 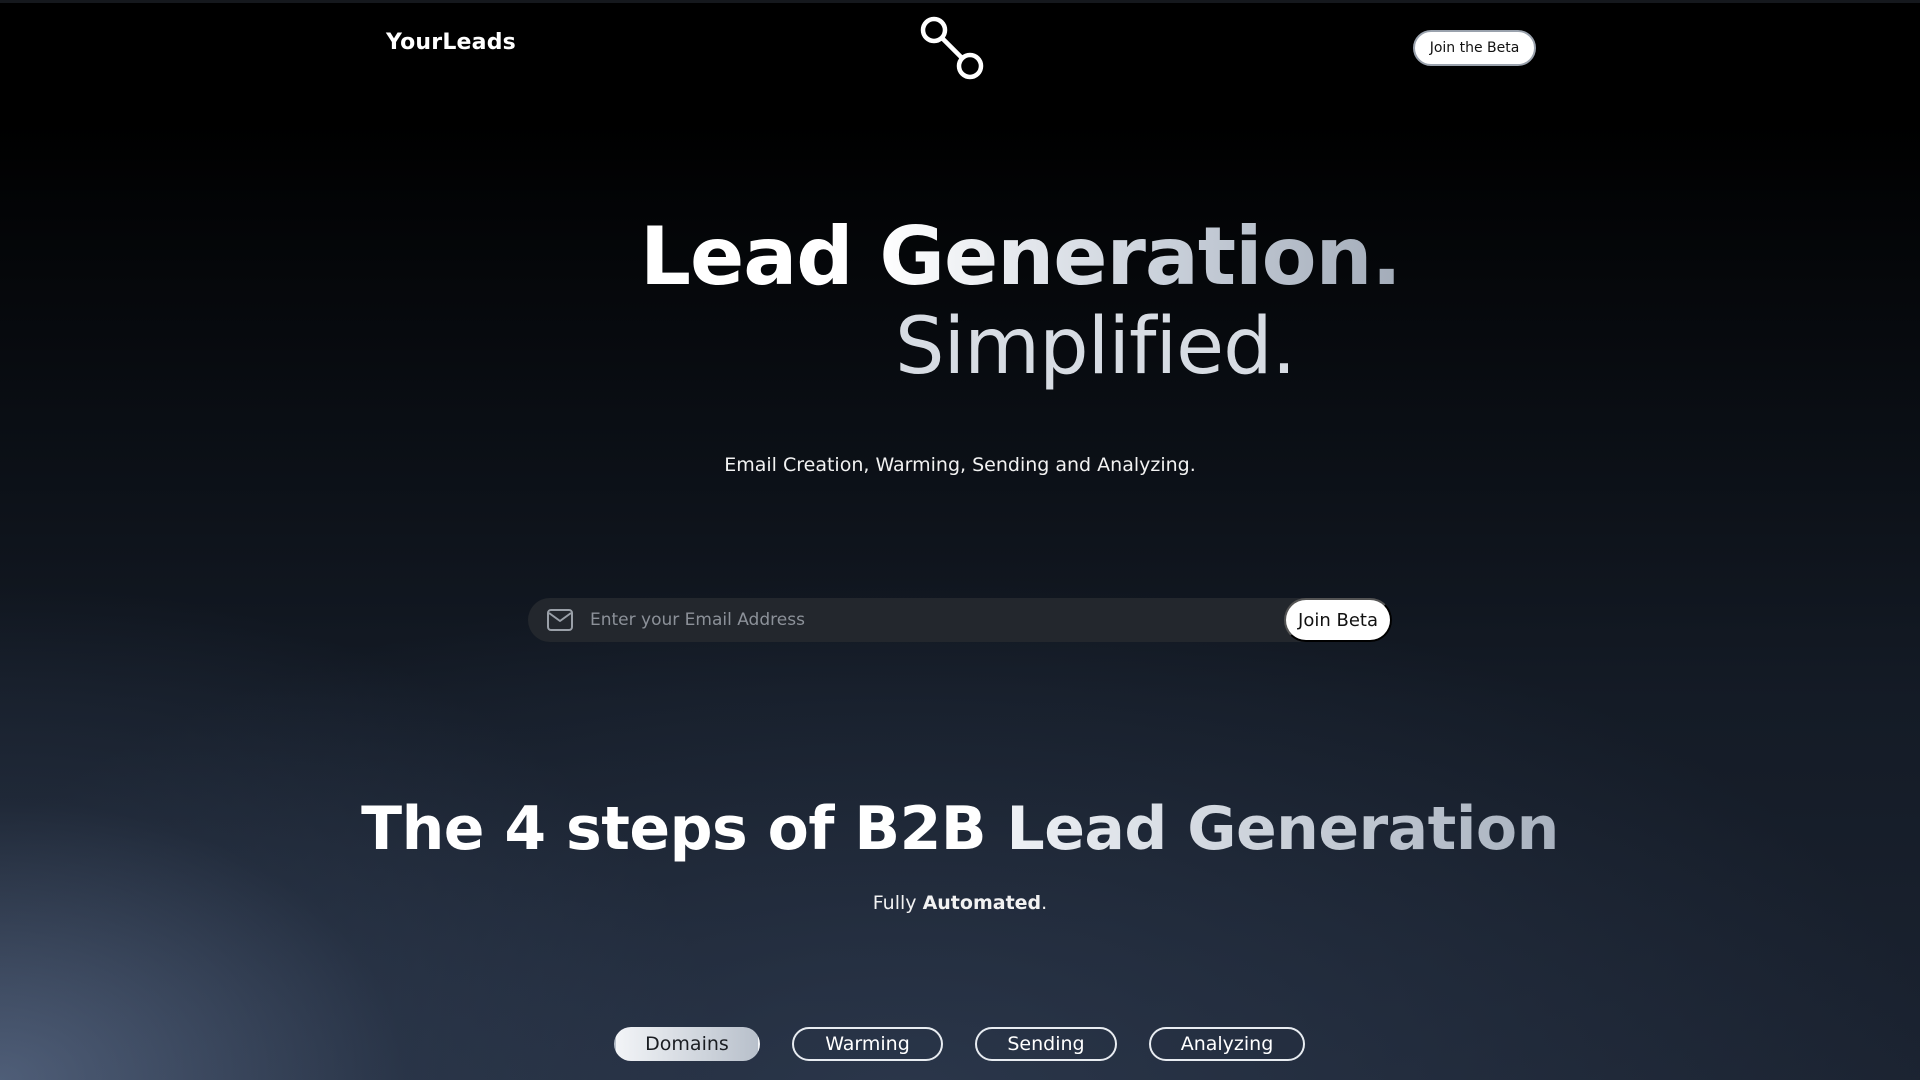 I want to click on join-beta-button: Join Beta, so click(x=1338, y=620).